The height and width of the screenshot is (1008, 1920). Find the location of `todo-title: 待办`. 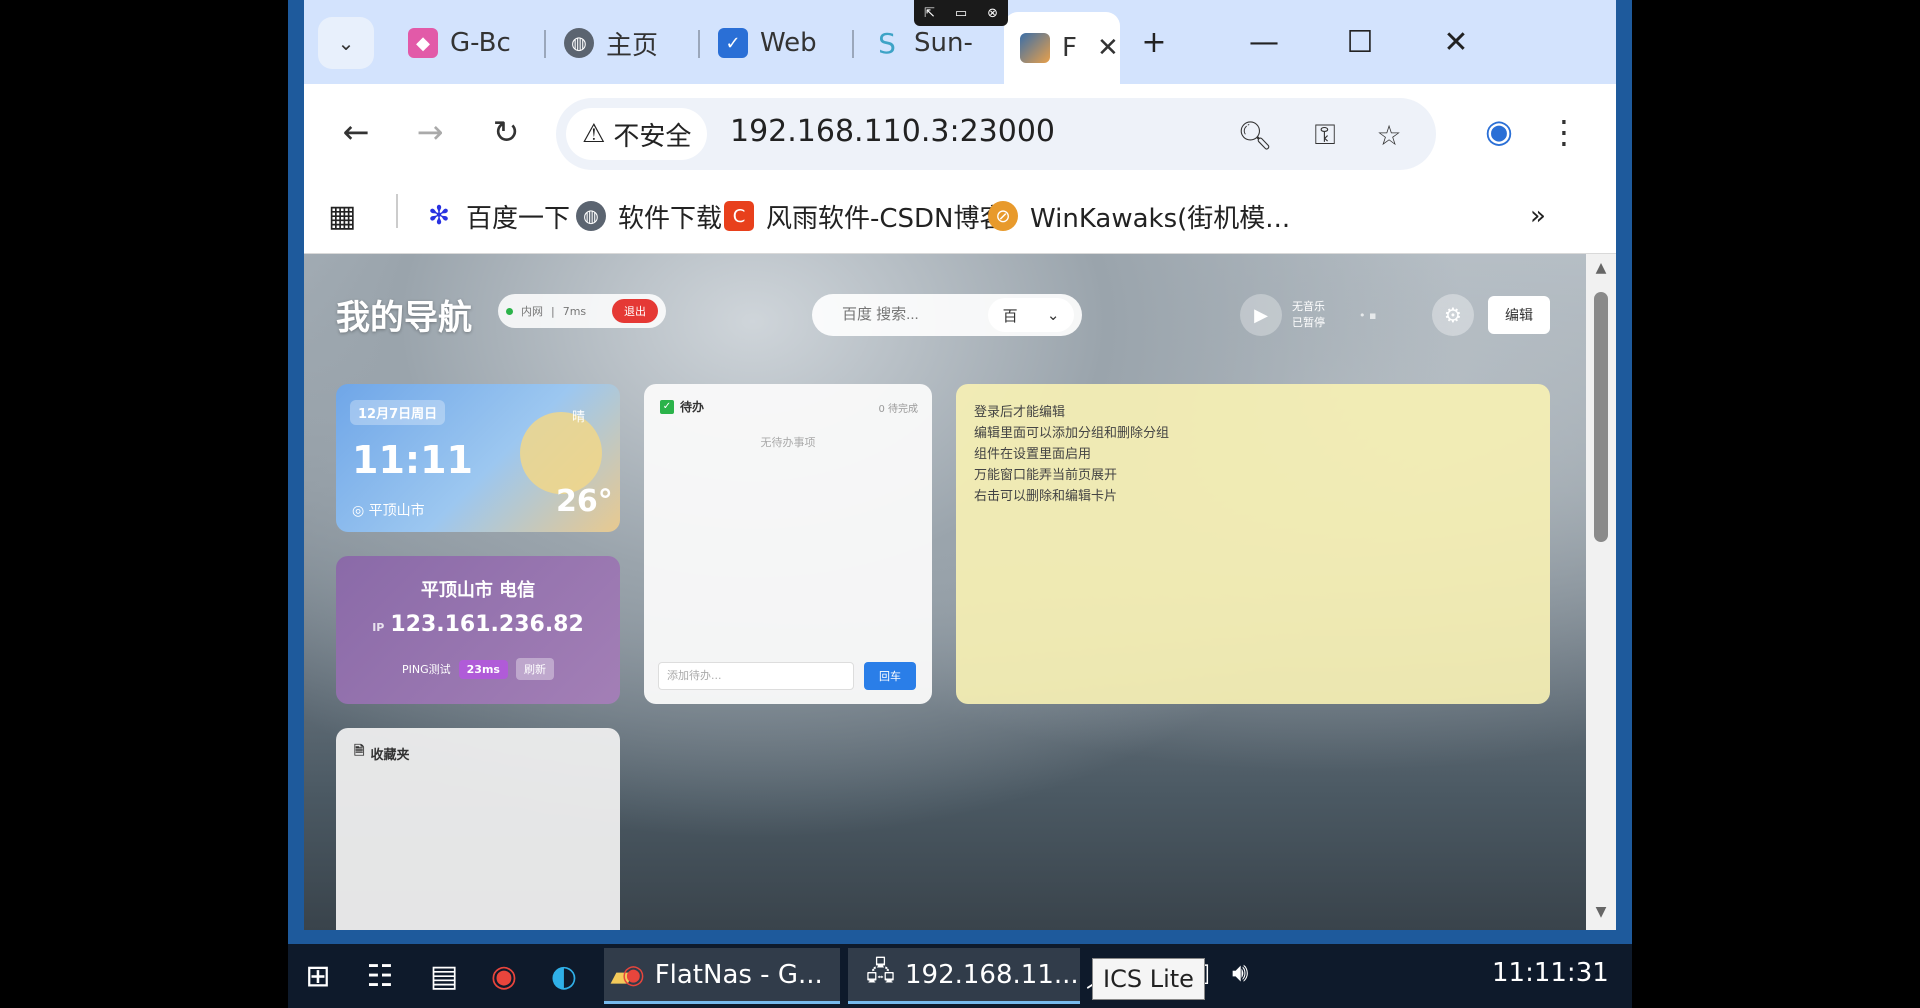

todo-title: 待办 is located at coordinates (692, 407).